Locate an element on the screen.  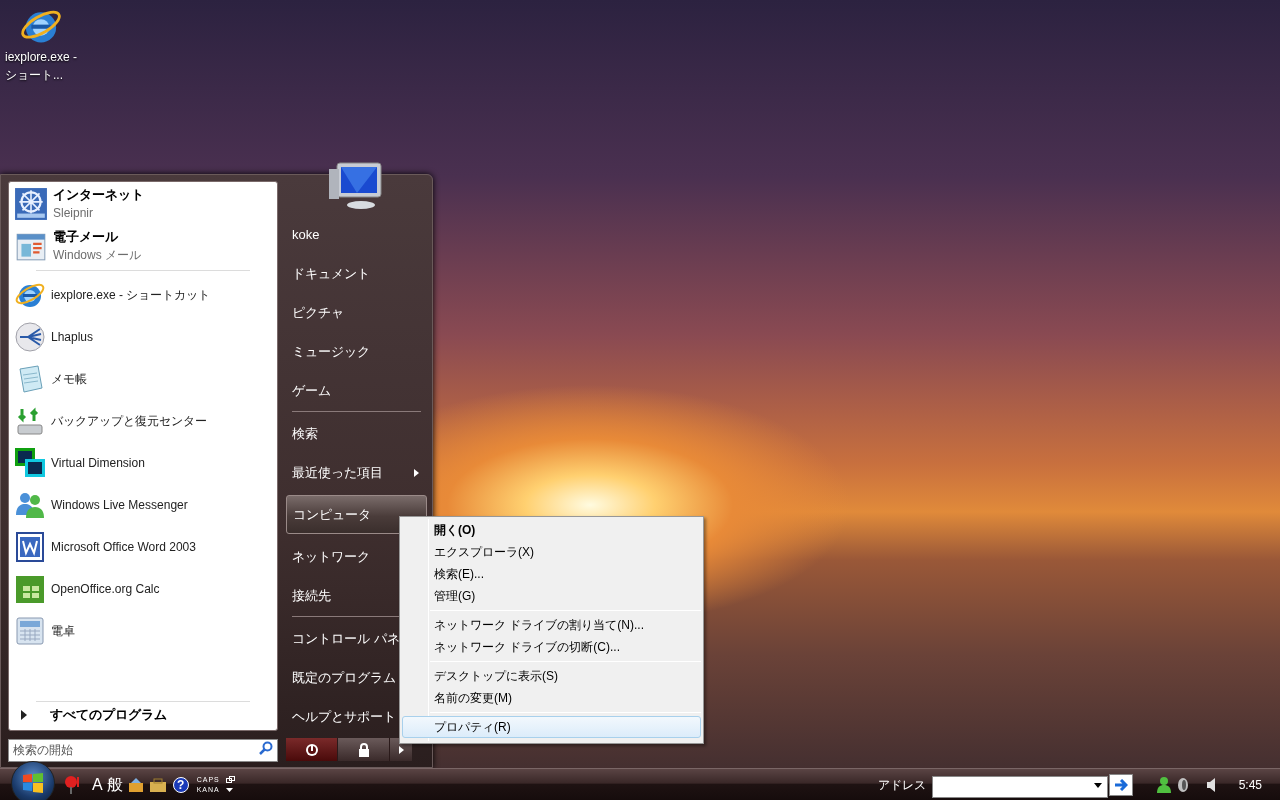
windows-flag-icon is located at coordinates (33, 783).